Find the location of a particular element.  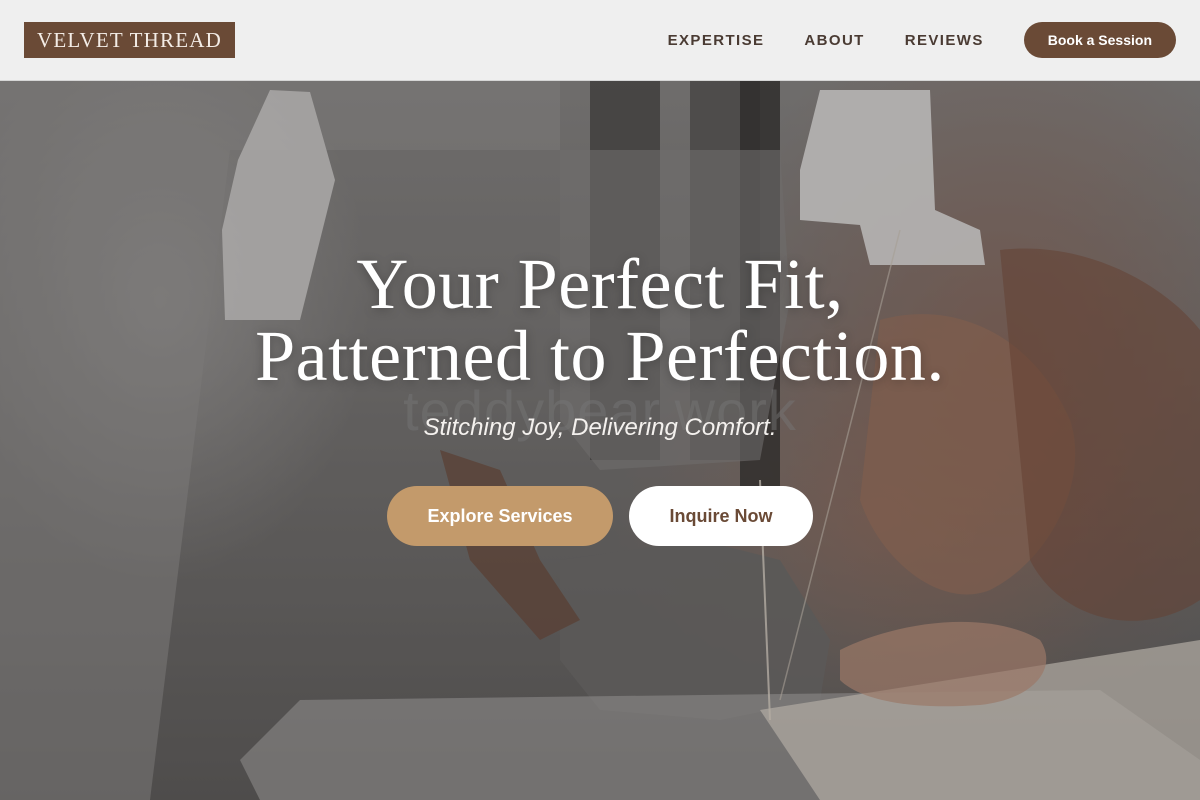

logo: VELVET THREAD is located at coordinates (129, 40).